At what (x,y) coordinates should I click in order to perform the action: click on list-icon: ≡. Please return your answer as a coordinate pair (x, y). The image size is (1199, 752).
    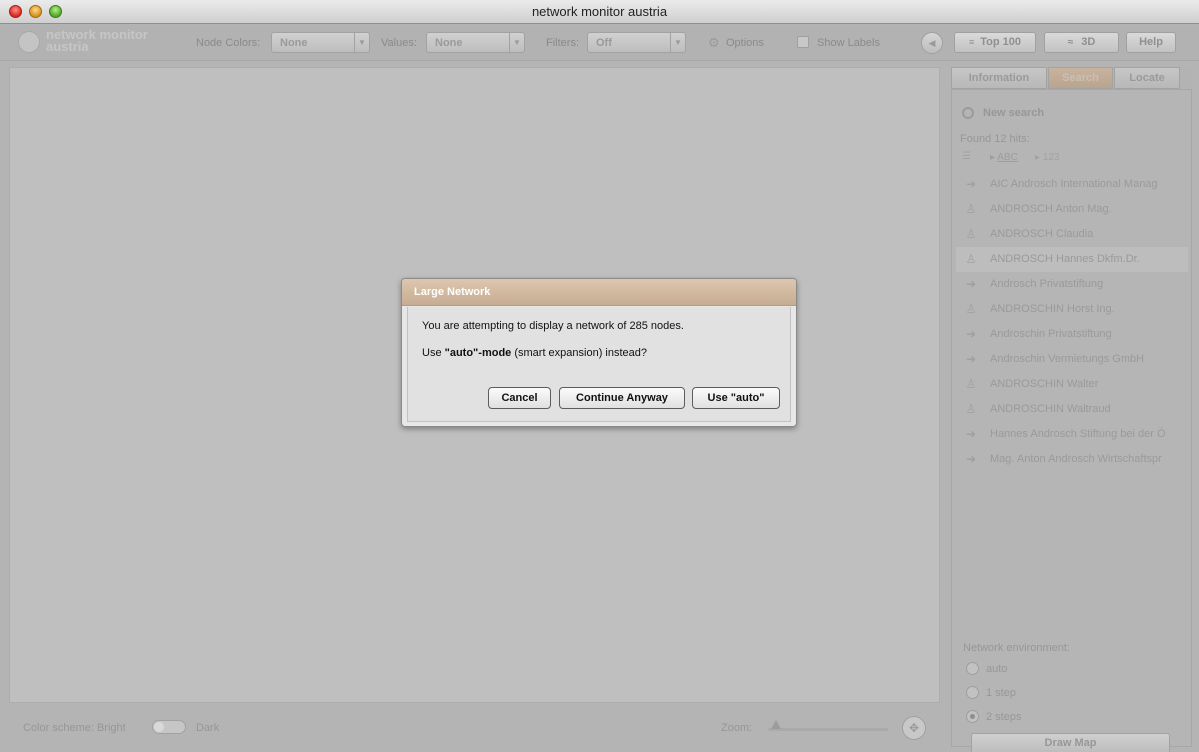
    Looking at the image, I should click on (971, 42).